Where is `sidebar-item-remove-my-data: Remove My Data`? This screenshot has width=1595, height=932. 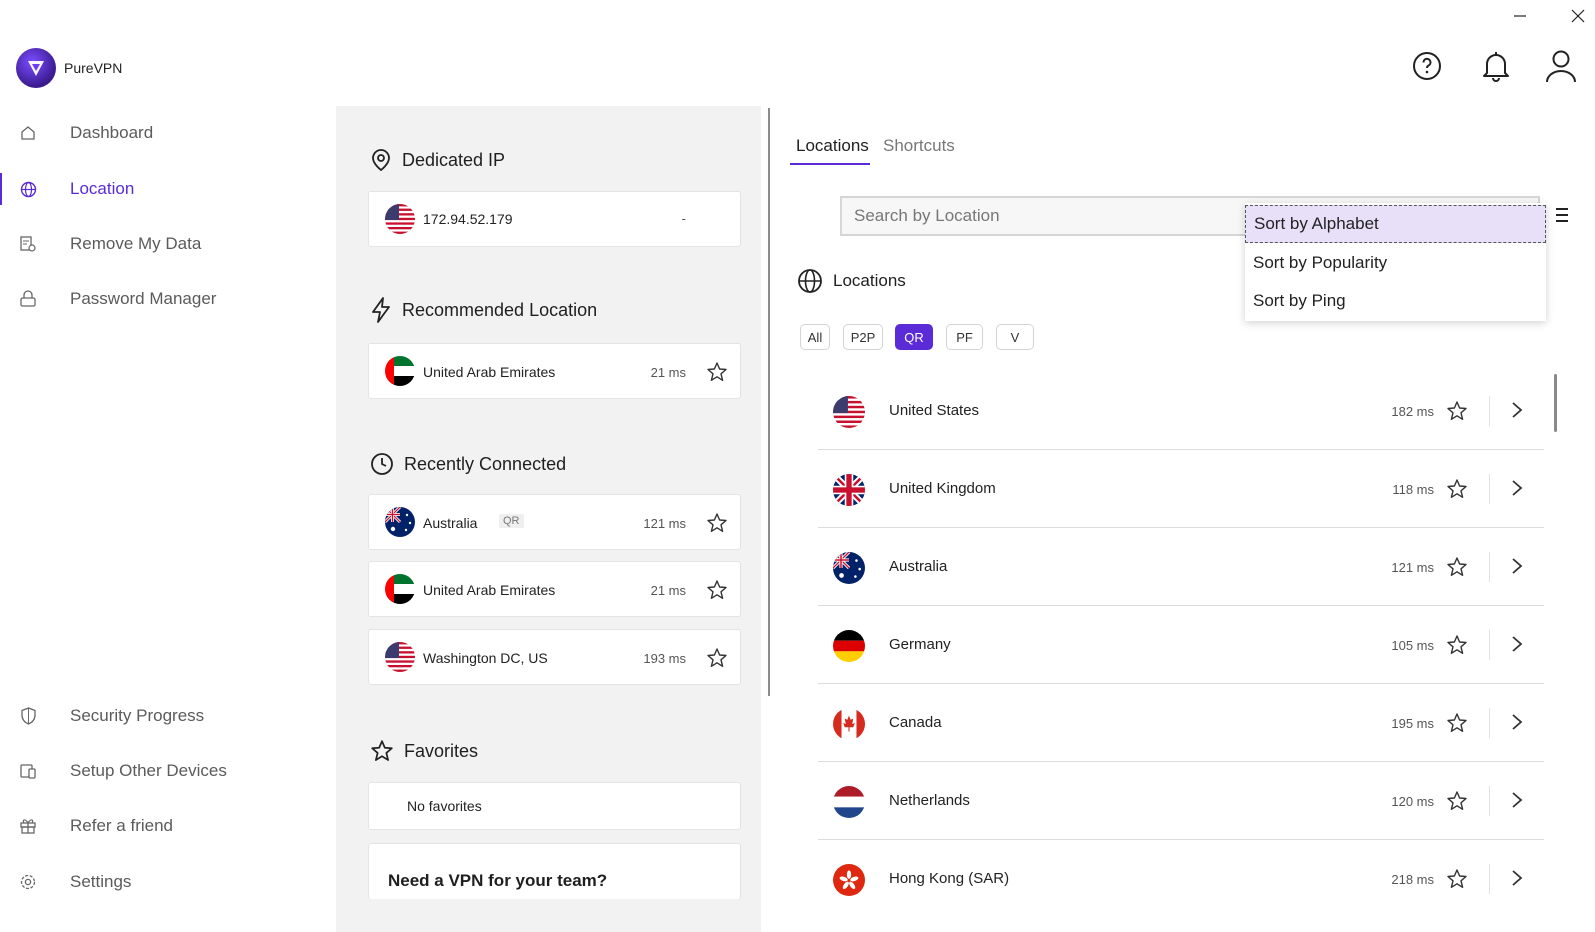
sidebar-item-remove-my-data: Remove My Data is located at coordinates (165, 244).